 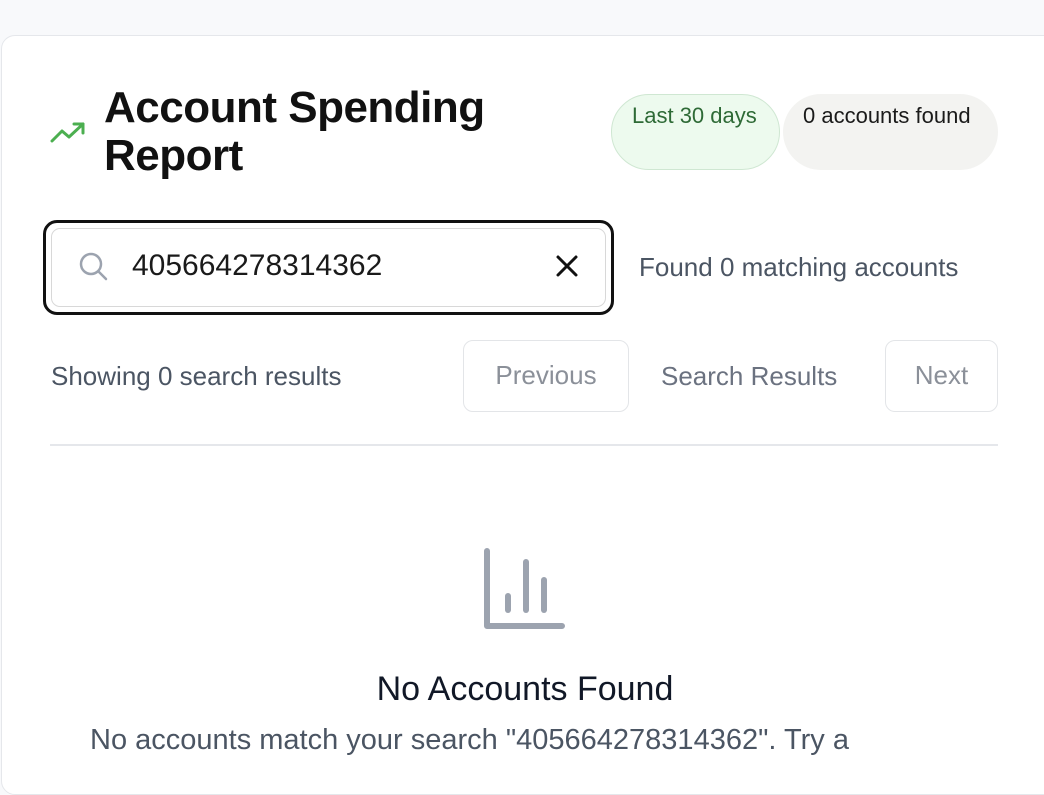 I want to click on divider, so click(x=524, y=445).